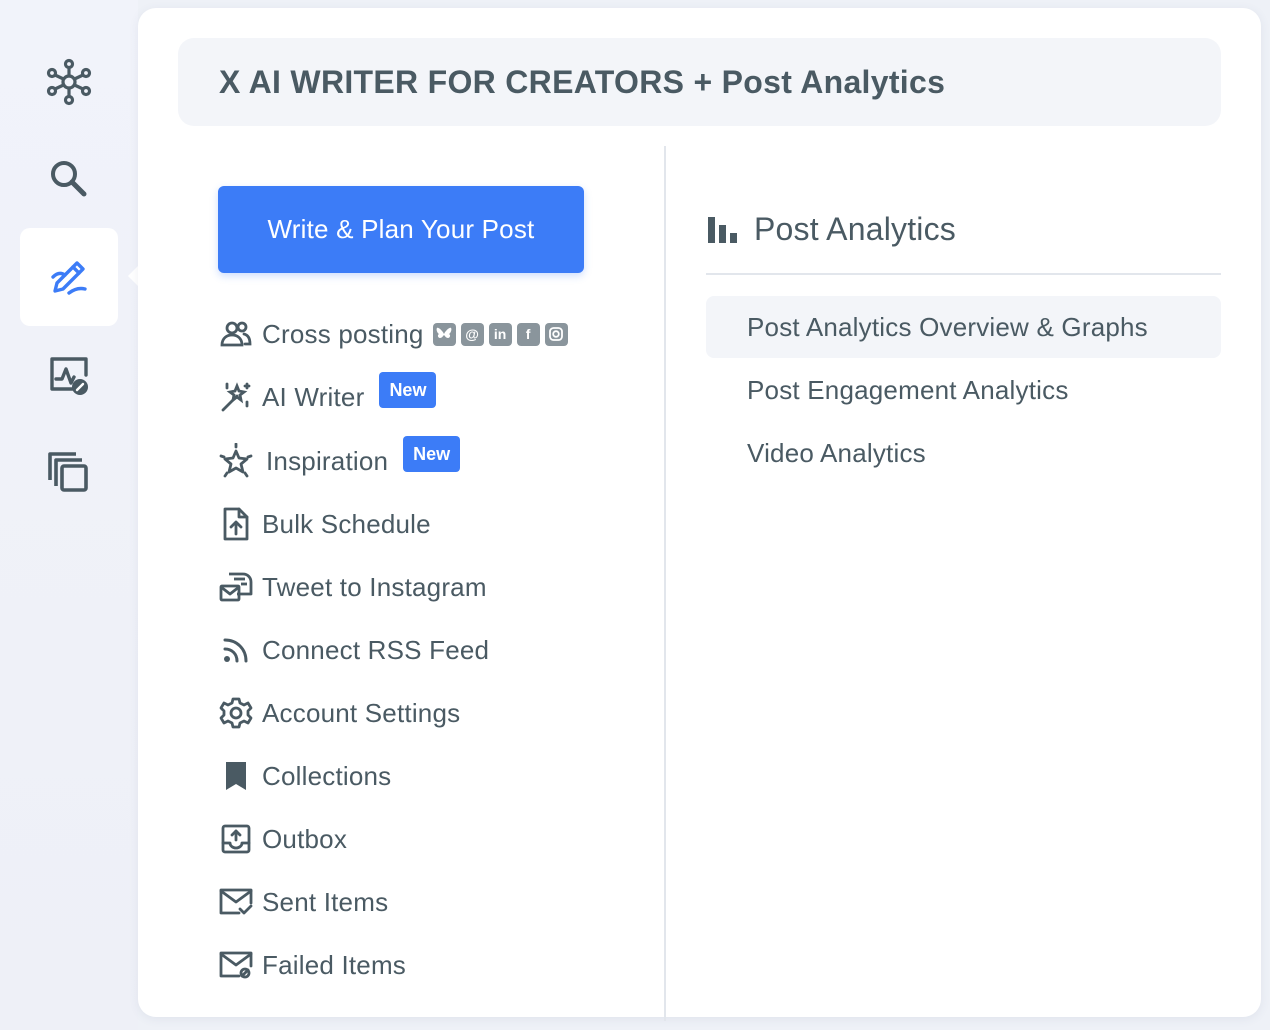 The width and height of the screenshot is (1270, 1030). What do you see at coordinates (236, 839) in the screenshot?
I see `outbox-icon` at bounding box center [236, 839].